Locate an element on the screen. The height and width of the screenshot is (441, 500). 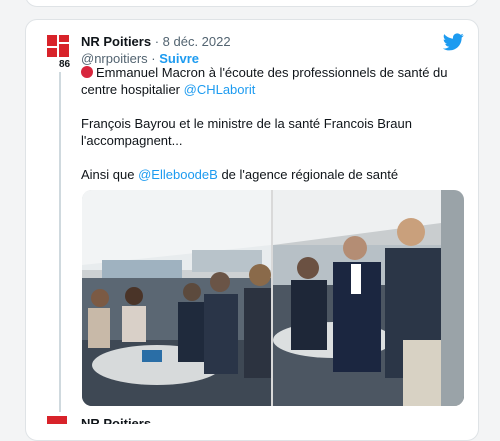
mention-chlaborit: @CHLaborit is located at coordinates (220, 89).